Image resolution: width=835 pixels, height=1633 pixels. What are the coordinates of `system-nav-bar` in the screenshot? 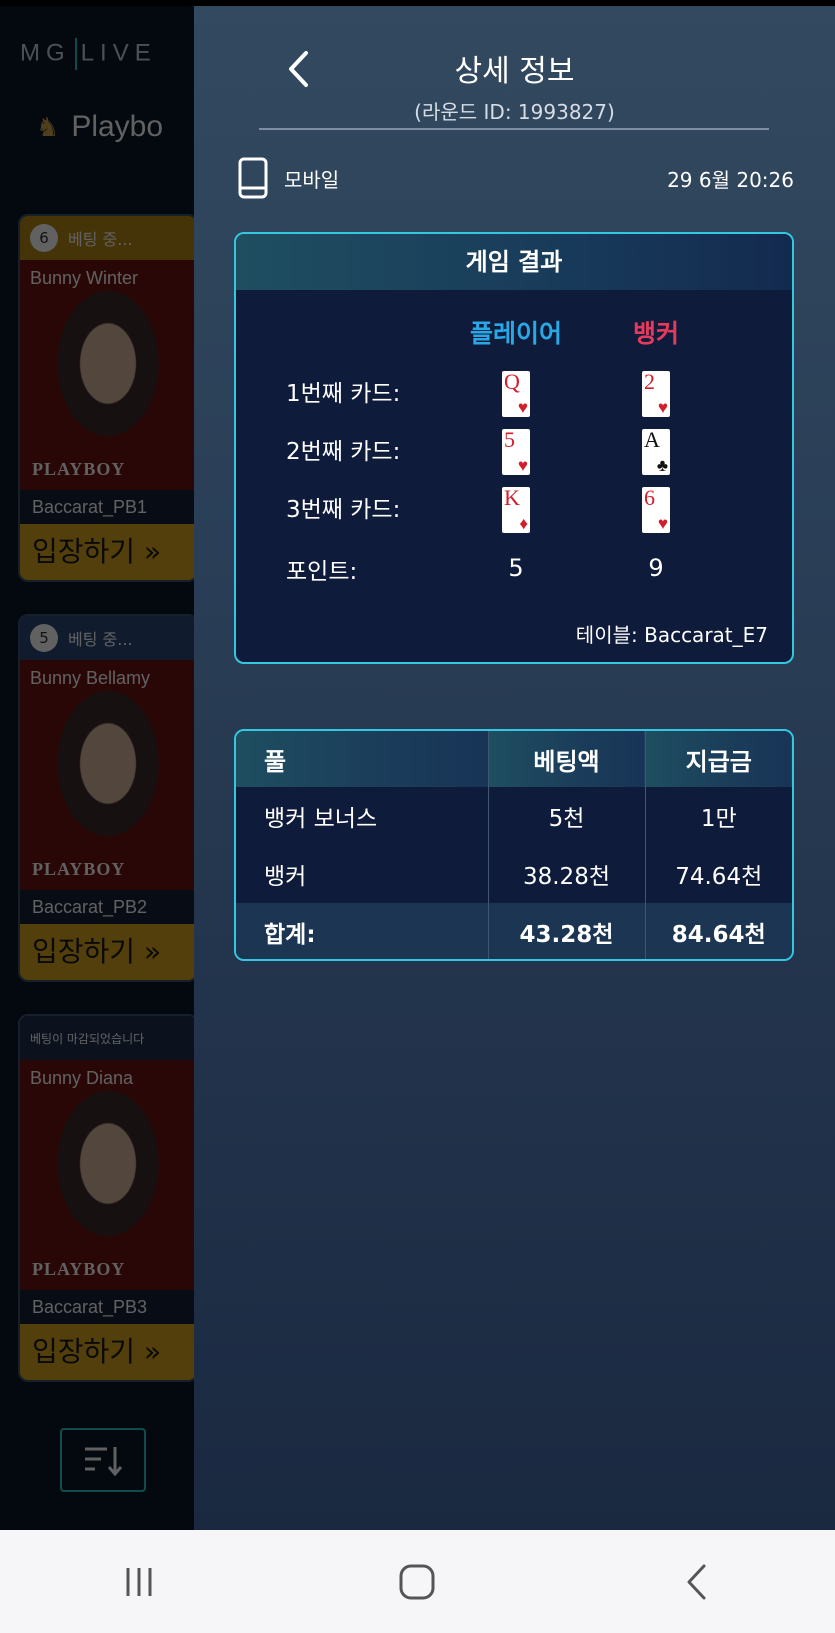 It's located at (417, 1581).